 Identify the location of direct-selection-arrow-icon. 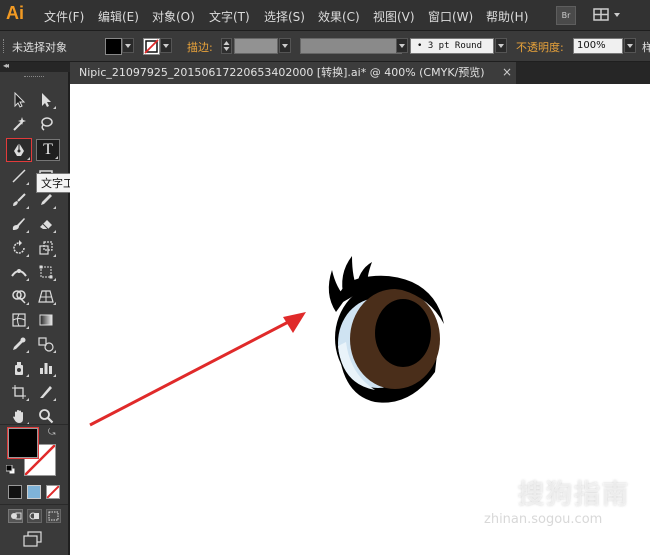
(46, 100).